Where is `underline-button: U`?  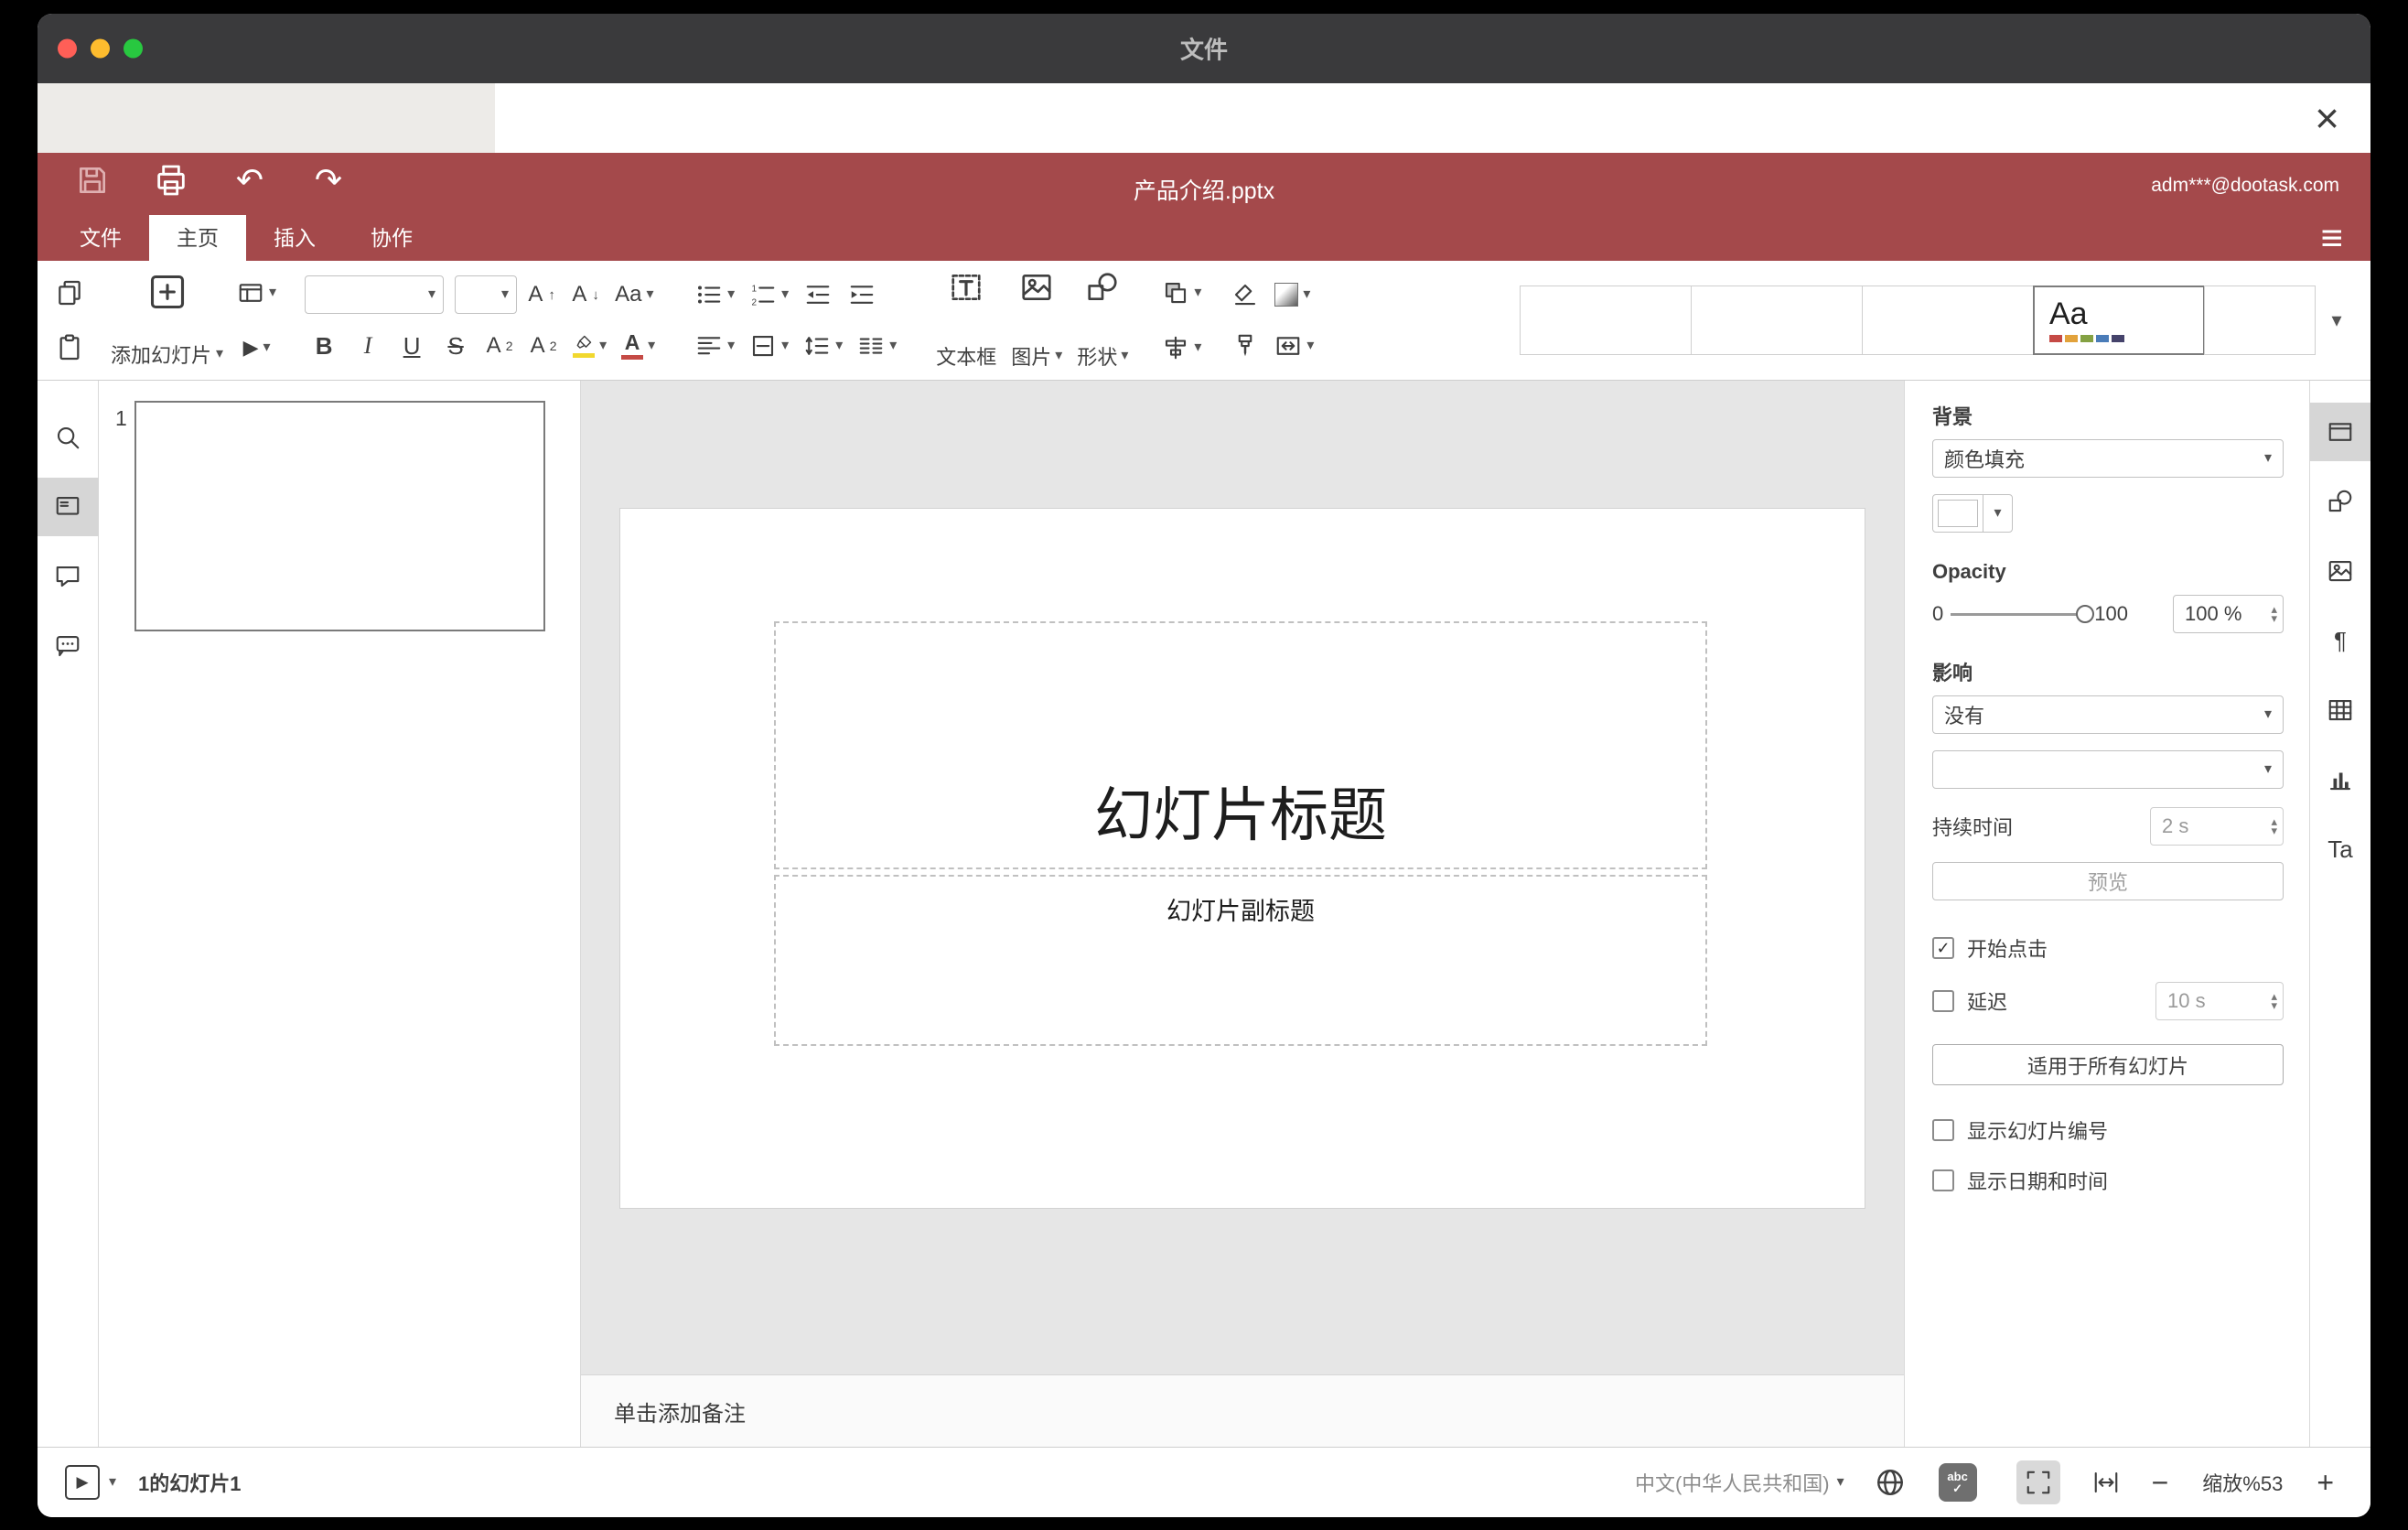
underline-button: U is located at coordinates (411, 346).